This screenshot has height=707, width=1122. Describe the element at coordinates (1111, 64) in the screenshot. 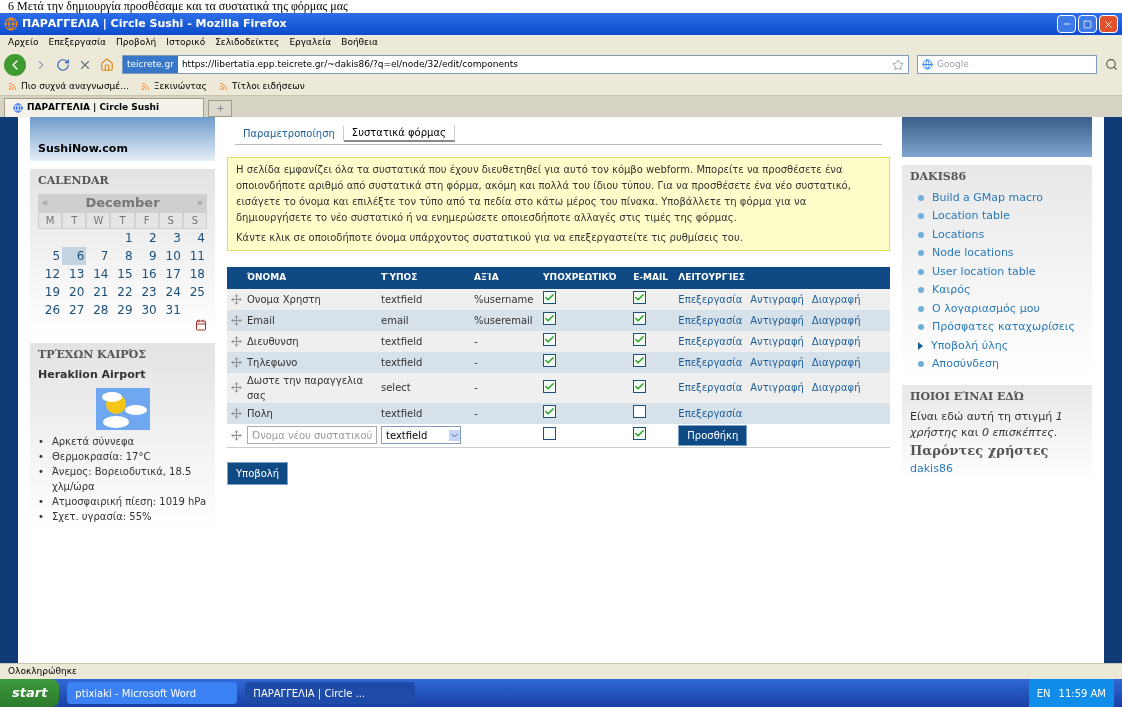

I see `search-icon` at that location.